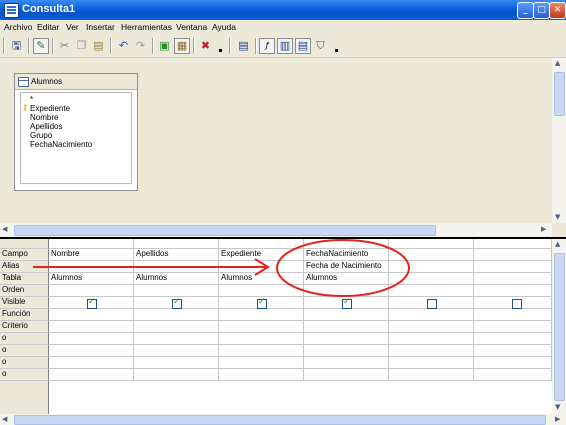 Image resolution: width=566 pixels, height=425 pixels. I want to click on menu-editar: Editar, so click(48, 27).